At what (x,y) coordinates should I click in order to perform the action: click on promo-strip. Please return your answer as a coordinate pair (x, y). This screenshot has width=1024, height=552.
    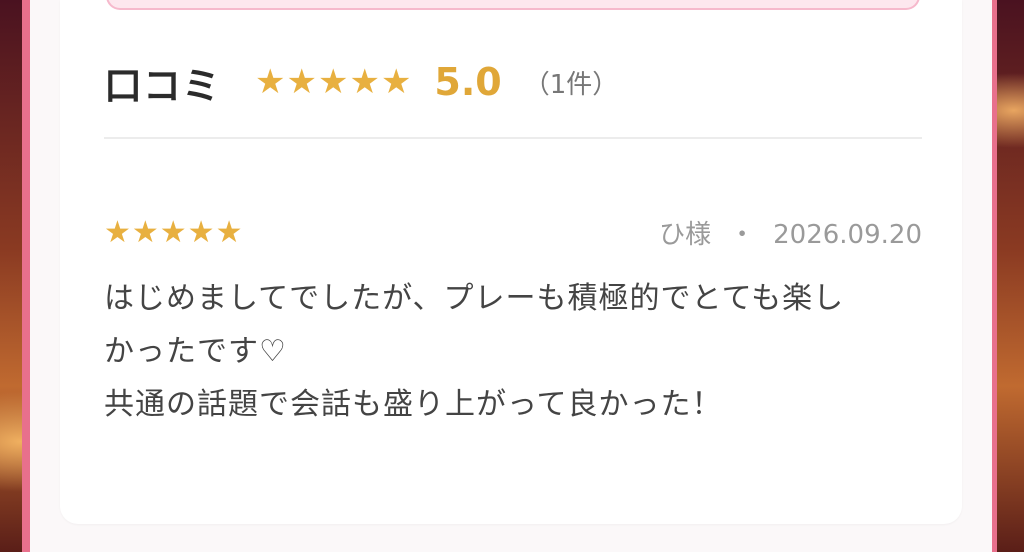
    Looking at the image, I should click on (513, 5).